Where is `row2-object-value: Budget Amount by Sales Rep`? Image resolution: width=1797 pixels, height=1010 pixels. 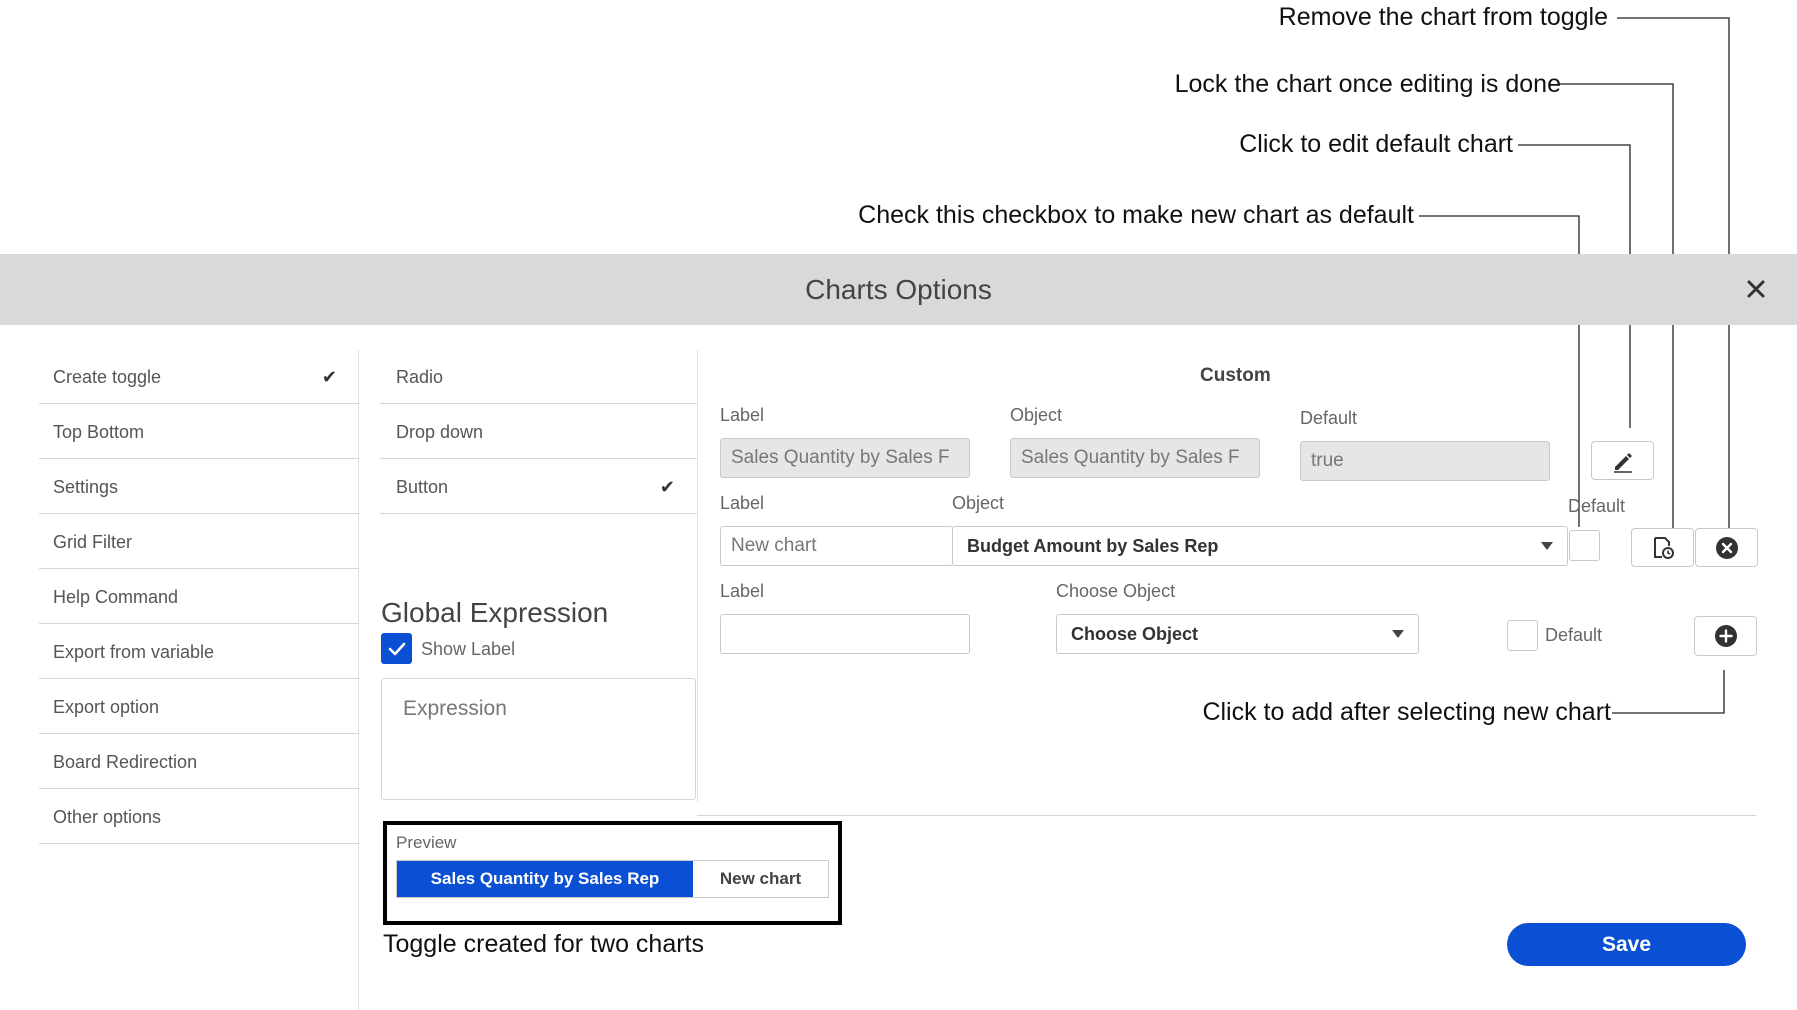
row2-object-value: Budget Amount by Sales Rep is located at coordinates (1093, 545).